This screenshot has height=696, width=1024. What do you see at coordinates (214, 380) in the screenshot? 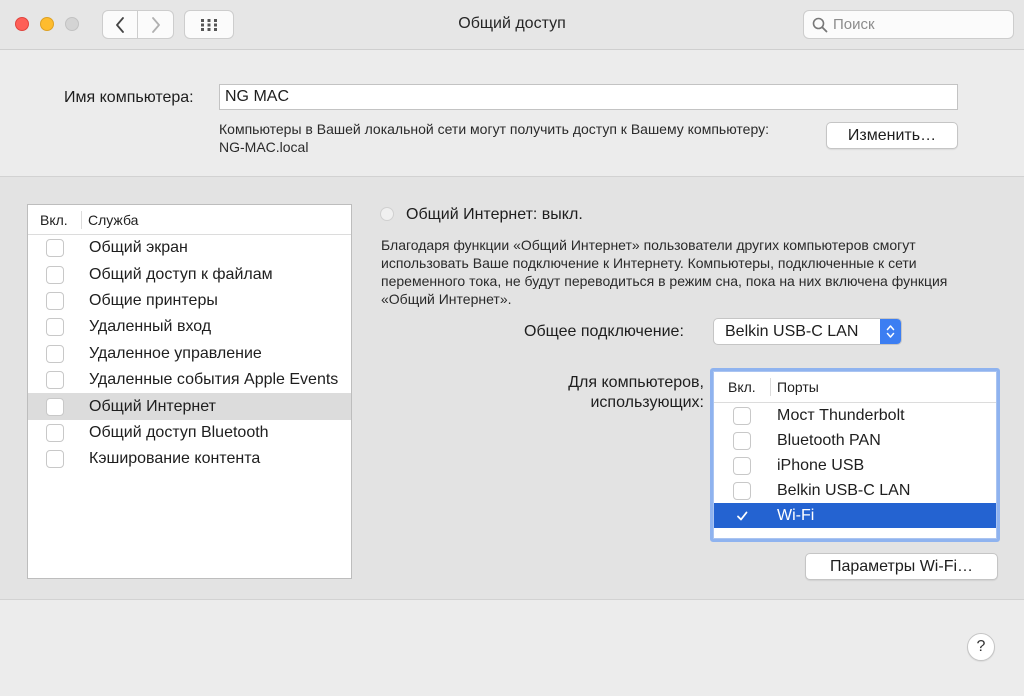
I see `service-label: Удаленные события Apple Events` at bounding box center [214, 380].